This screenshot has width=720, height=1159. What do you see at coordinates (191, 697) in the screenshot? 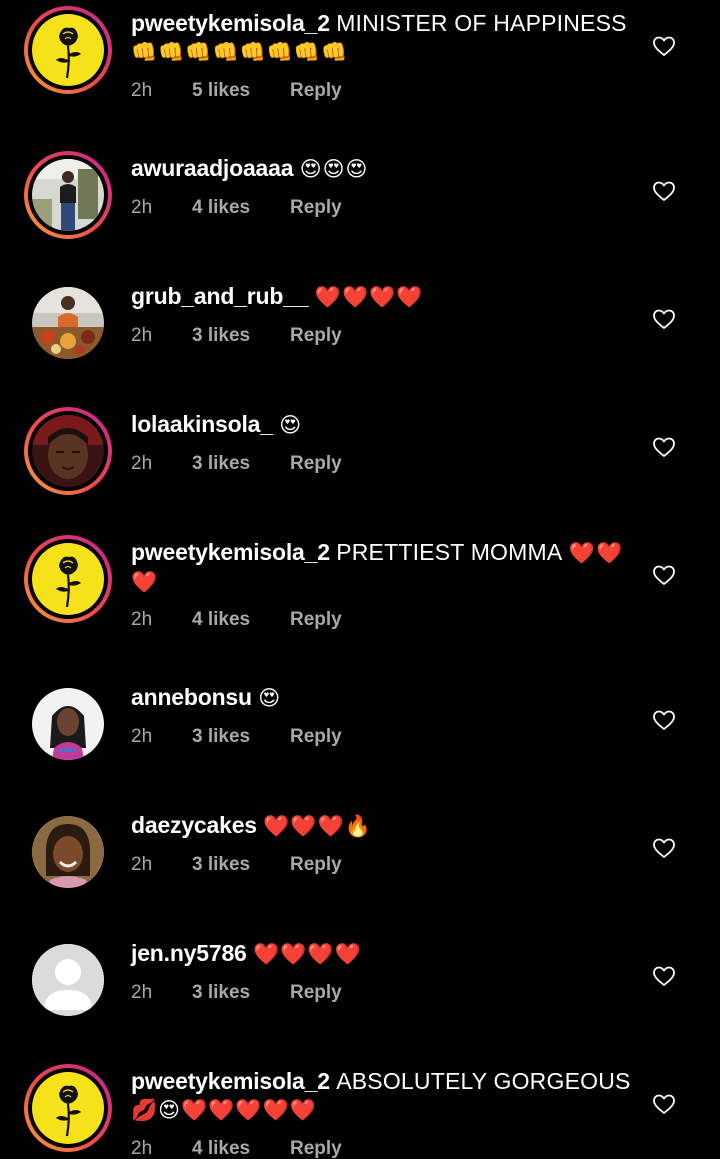
I see `comment-username: annebonsu` at bounding box center [191, 697].